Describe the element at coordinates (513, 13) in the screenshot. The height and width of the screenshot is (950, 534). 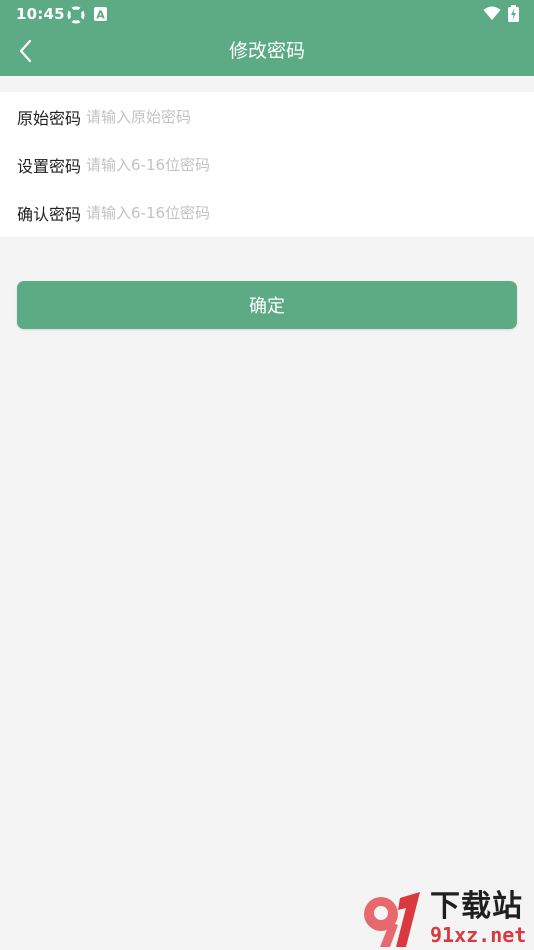
I see `battery-icon` at that location.